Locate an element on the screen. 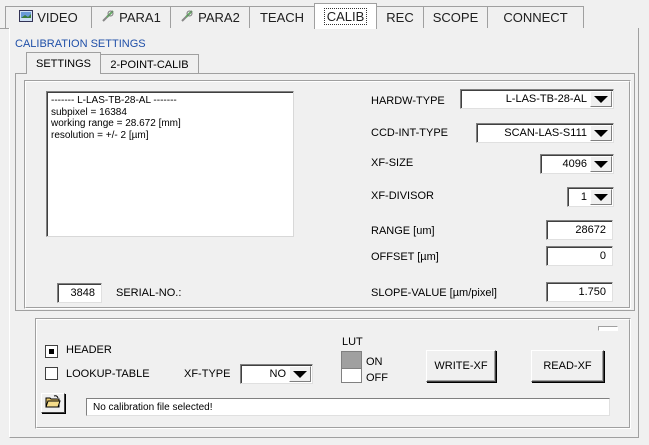 This screenshot has height=445, width=649. write-xf-label: WRITE-XF is located at coordinates (461, 366).